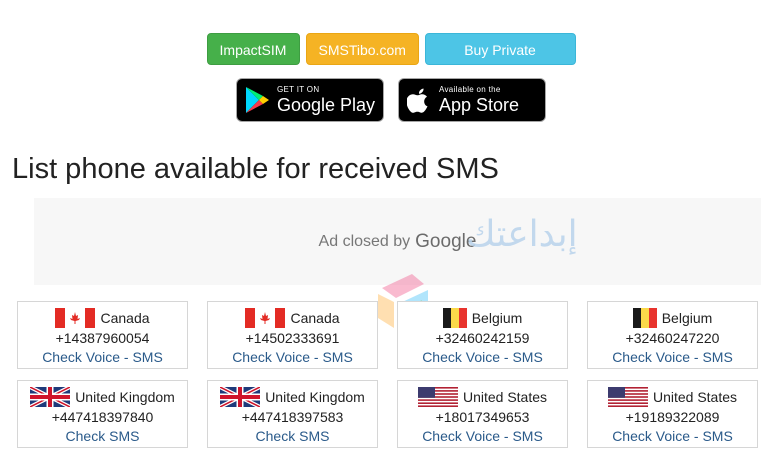 This screenshot has height=455, width=782. I want to click on phone-card: Canada +14387960054 Check Voice - SMS, so click(102, 335).